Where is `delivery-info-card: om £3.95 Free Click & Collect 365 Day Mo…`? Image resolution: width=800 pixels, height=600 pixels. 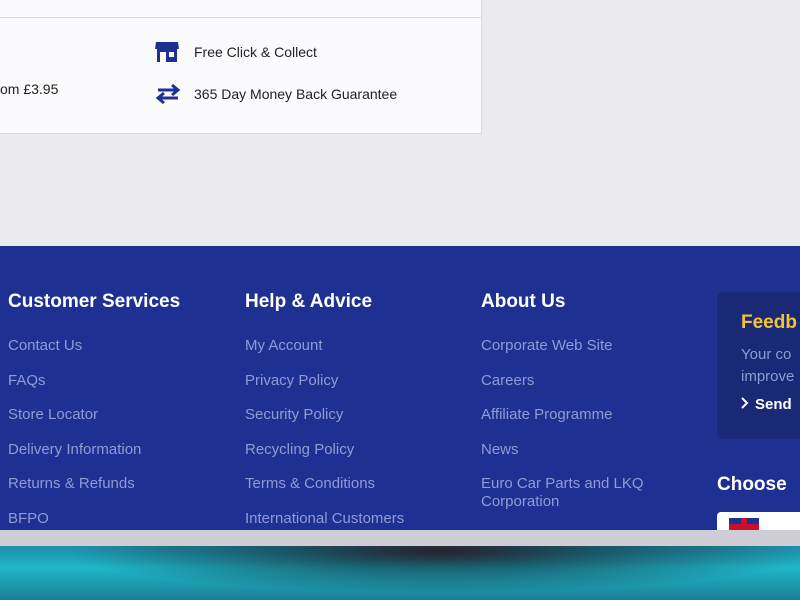
delivery-info-card: om £3.95 Free Click & Collect 365 Day Mo… is located at coordinates (241, 67).